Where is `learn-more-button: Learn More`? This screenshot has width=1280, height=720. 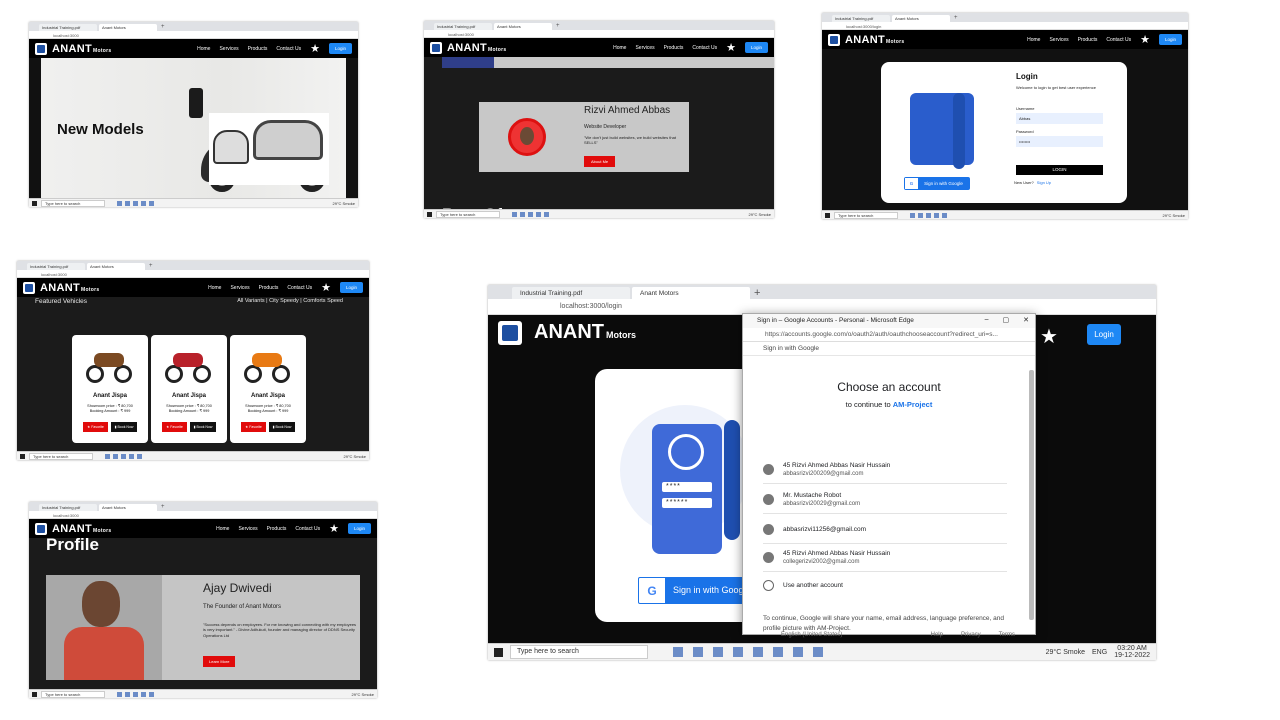 learn-more-button: Learn More is located at coordinates (219, 661).